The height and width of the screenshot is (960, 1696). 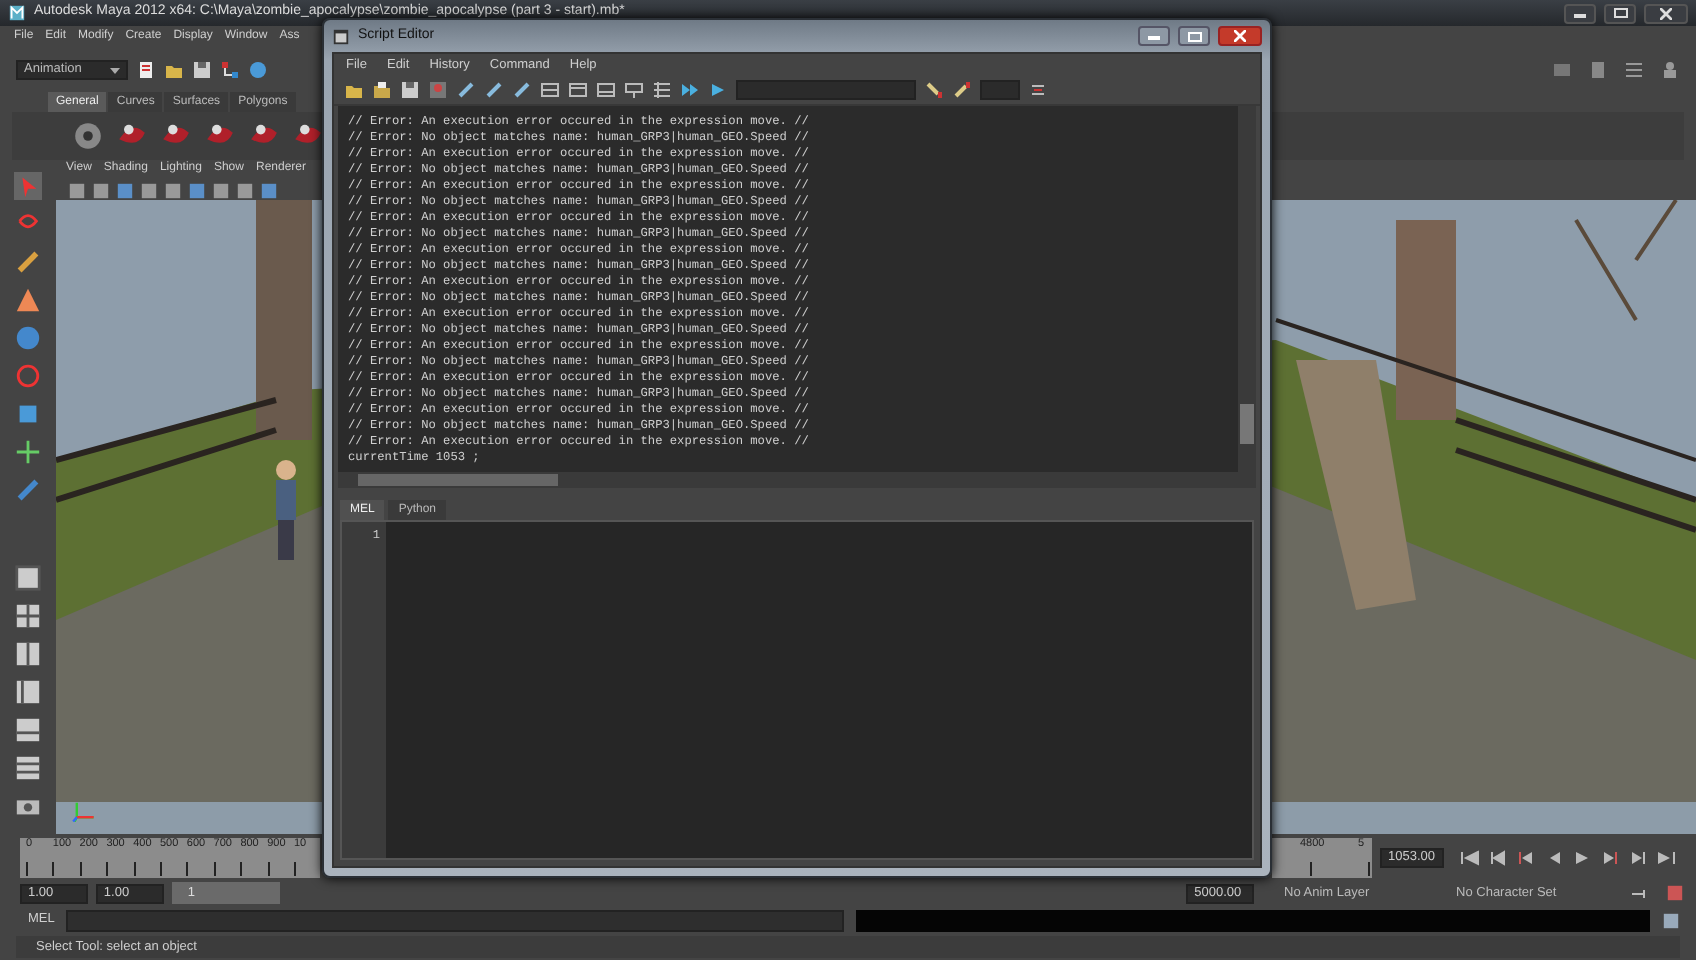 What do you see at coordinates (606, 90) in the screenshot?
I see `both-panes-icon` at bounding box center [606, 90].